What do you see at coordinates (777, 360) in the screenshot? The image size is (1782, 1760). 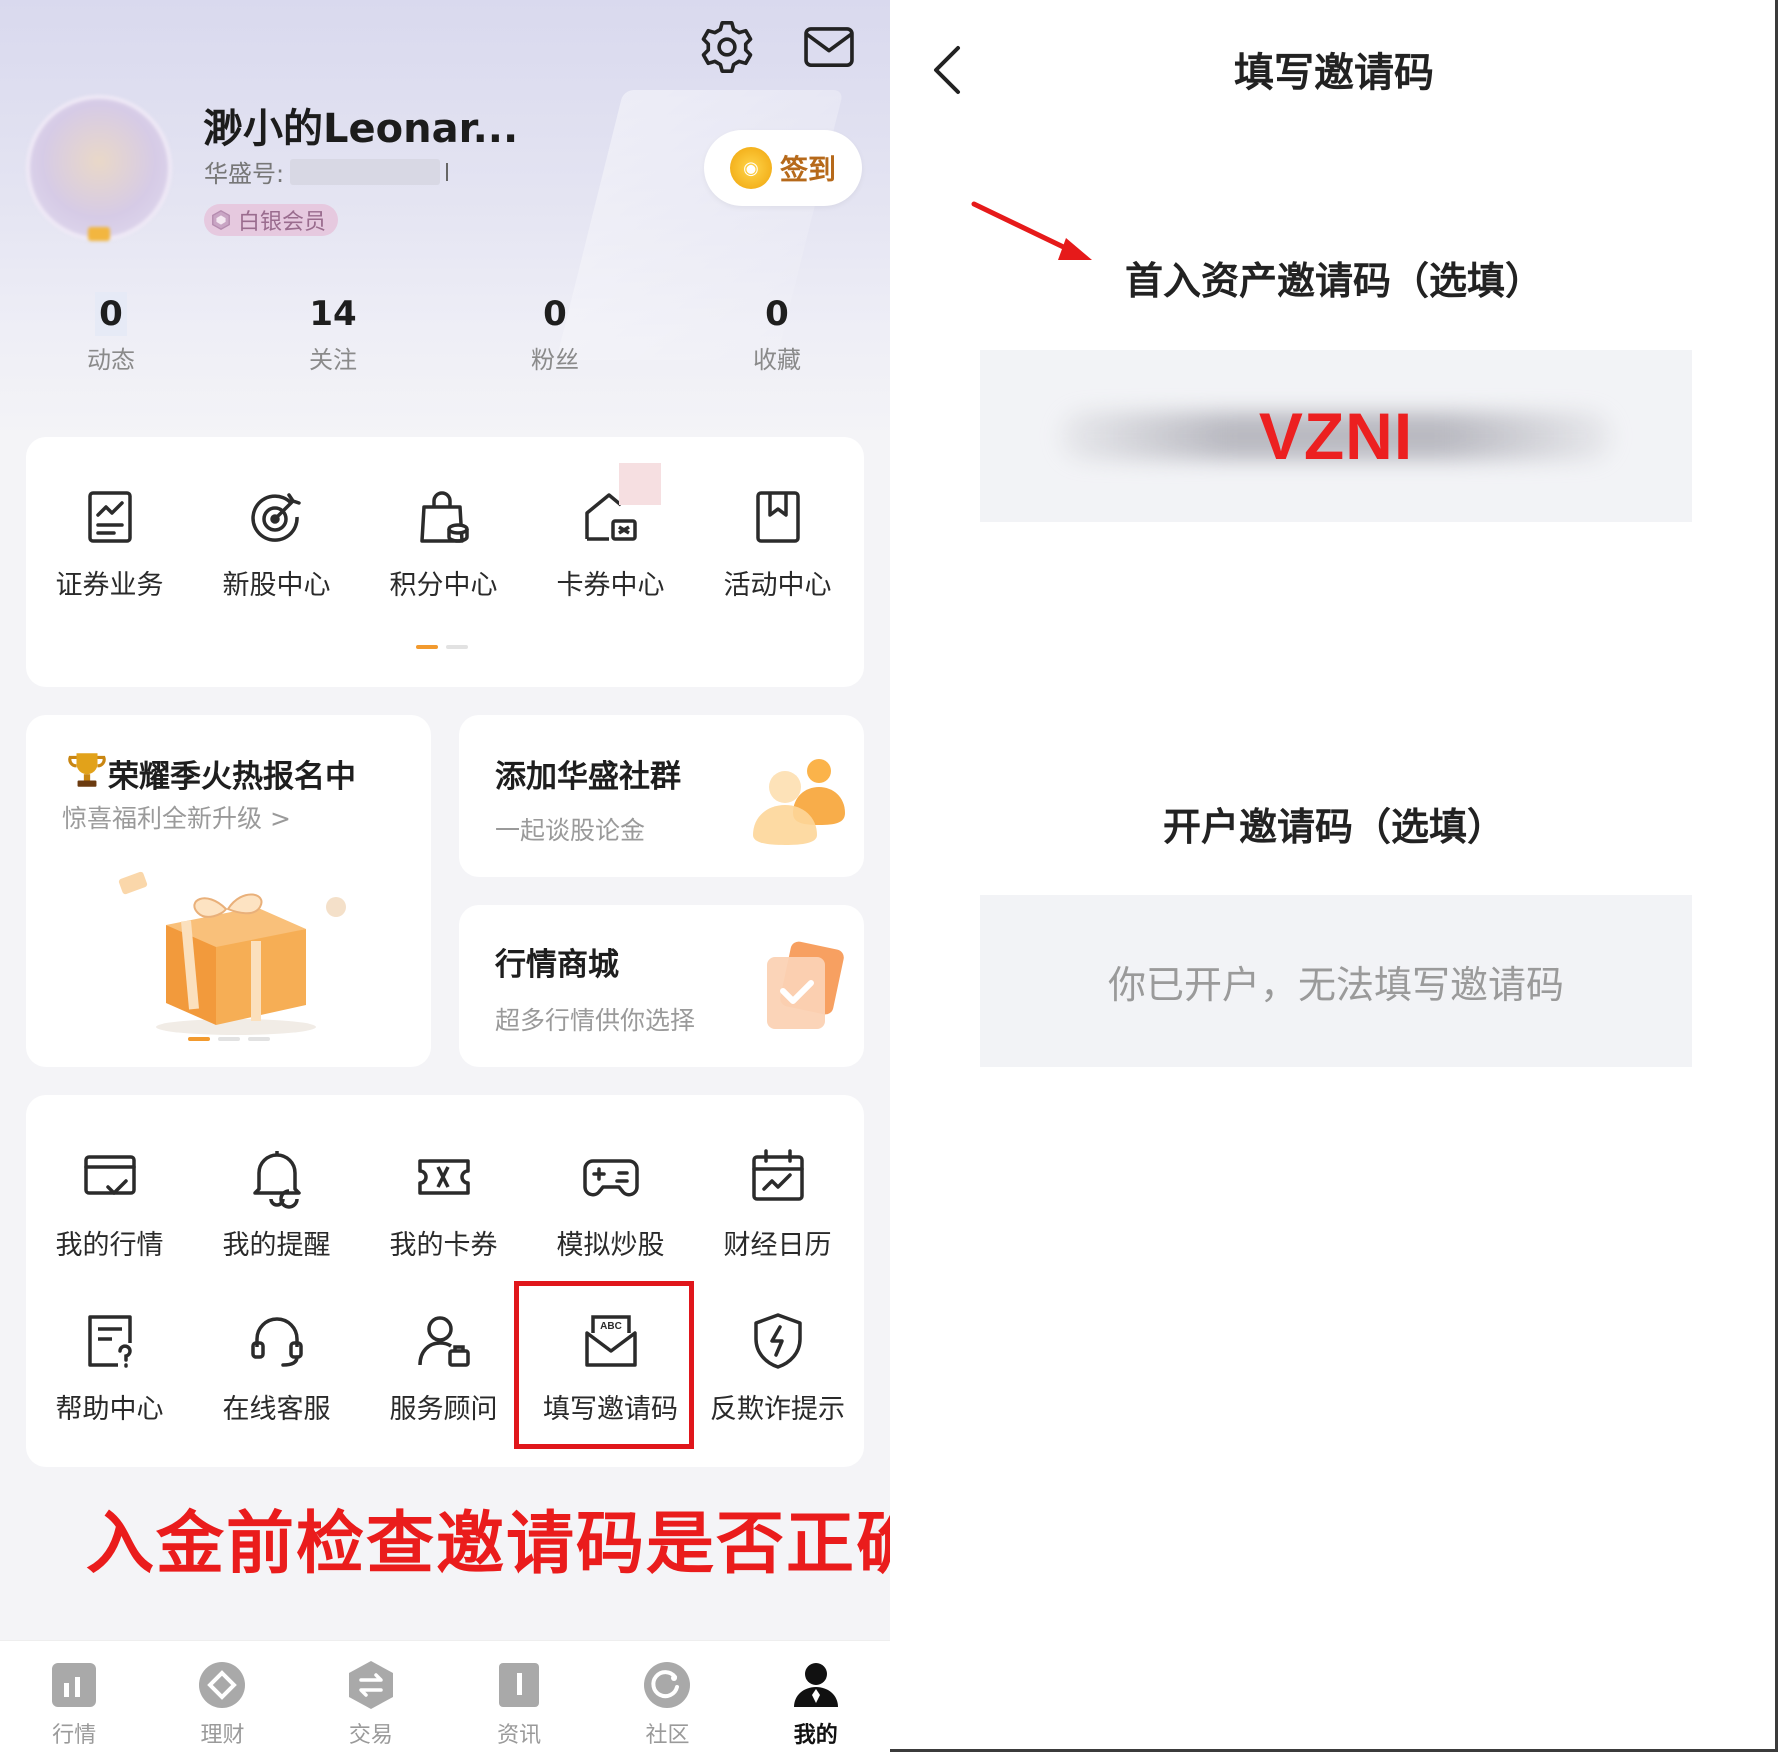 I see `stat-label: 收藏` at bounding box center [777, 360].